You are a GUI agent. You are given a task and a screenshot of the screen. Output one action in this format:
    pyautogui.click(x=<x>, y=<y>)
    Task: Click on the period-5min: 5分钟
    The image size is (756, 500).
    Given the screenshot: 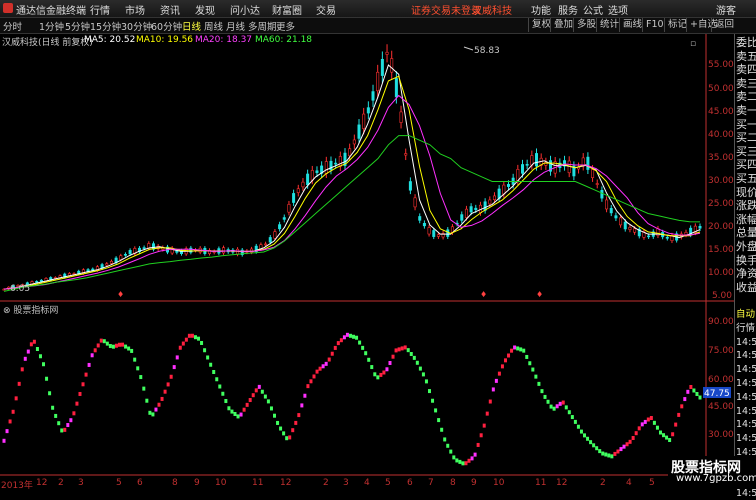 What is the action you would take?
    pyautogui.click(x=77, y=26)
    